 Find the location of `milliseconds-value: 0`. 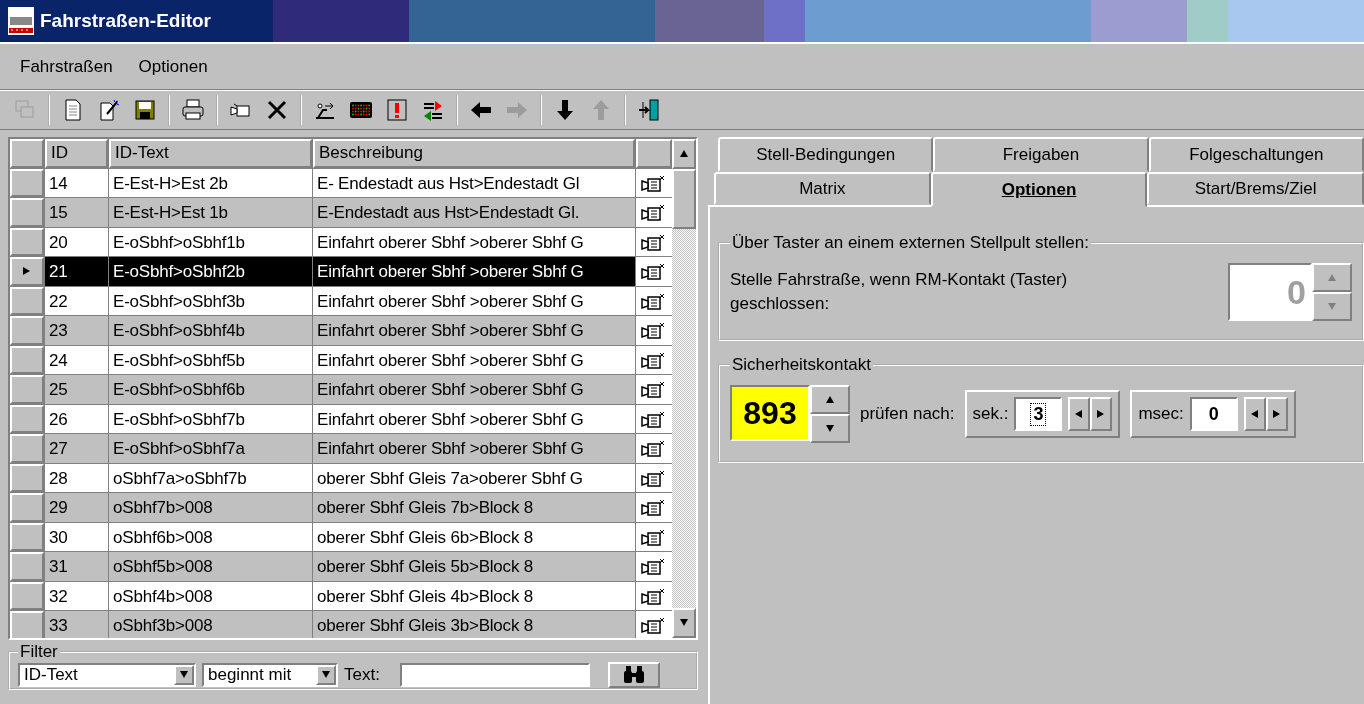

milliseconds-value: 0 is located at coordinates (1213, 414).